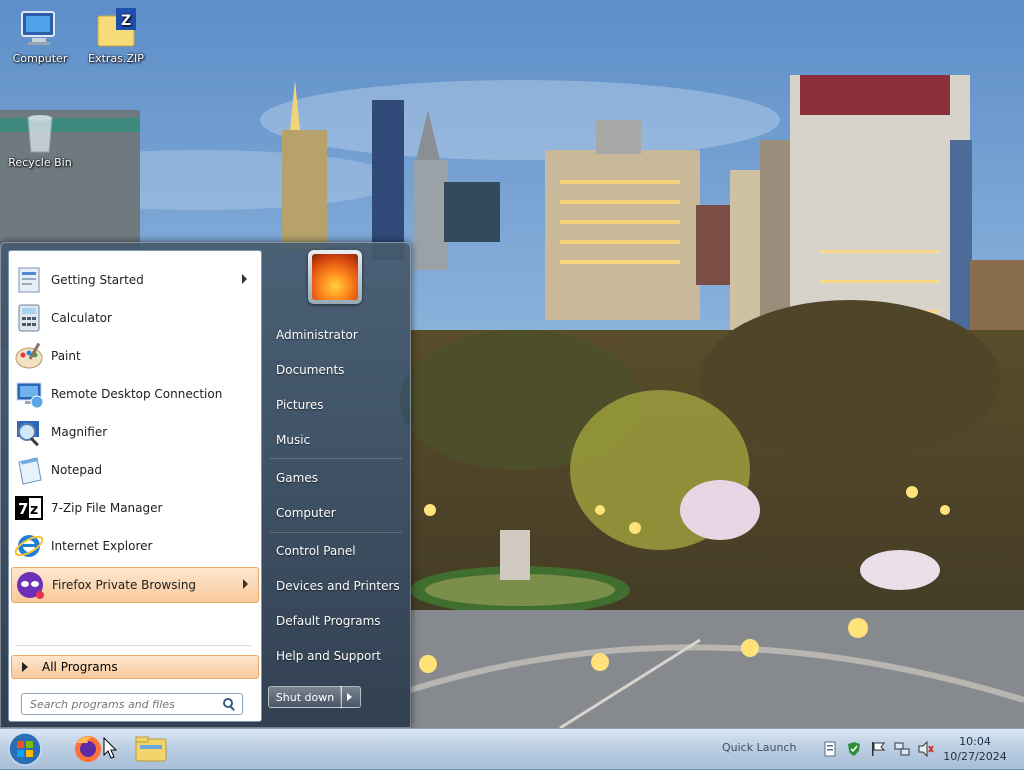 Image resolution: width=1024 pixels, height=770 pixels. I want to click on program-internet-explorer: Internet Explorer, so click(134, 546).